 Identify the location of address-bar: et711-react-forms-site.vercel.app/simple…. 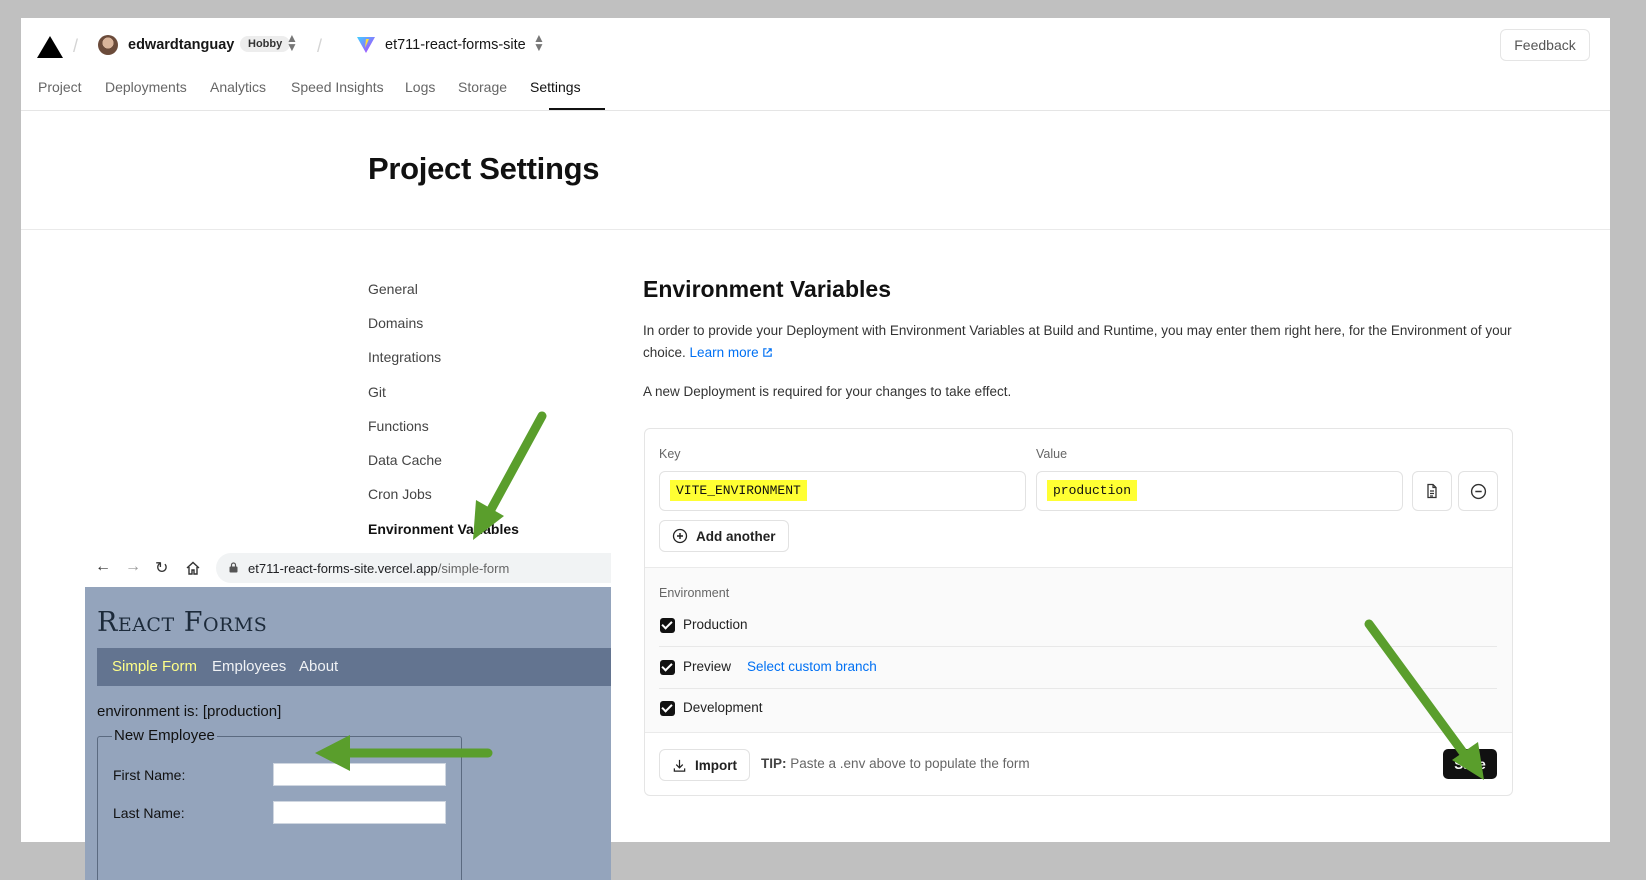
(413, 568).